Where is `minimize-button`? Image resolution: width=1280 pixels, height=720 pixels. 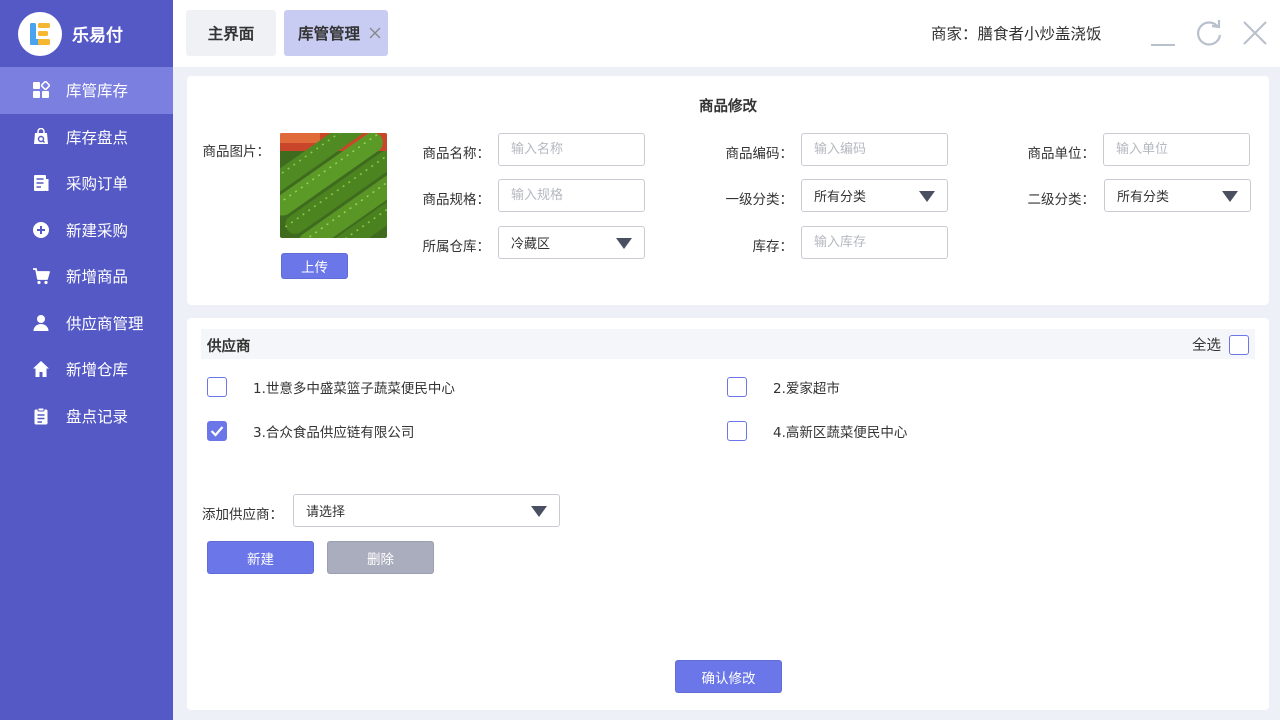
minimize-button is located at coordinates (1163, 33).